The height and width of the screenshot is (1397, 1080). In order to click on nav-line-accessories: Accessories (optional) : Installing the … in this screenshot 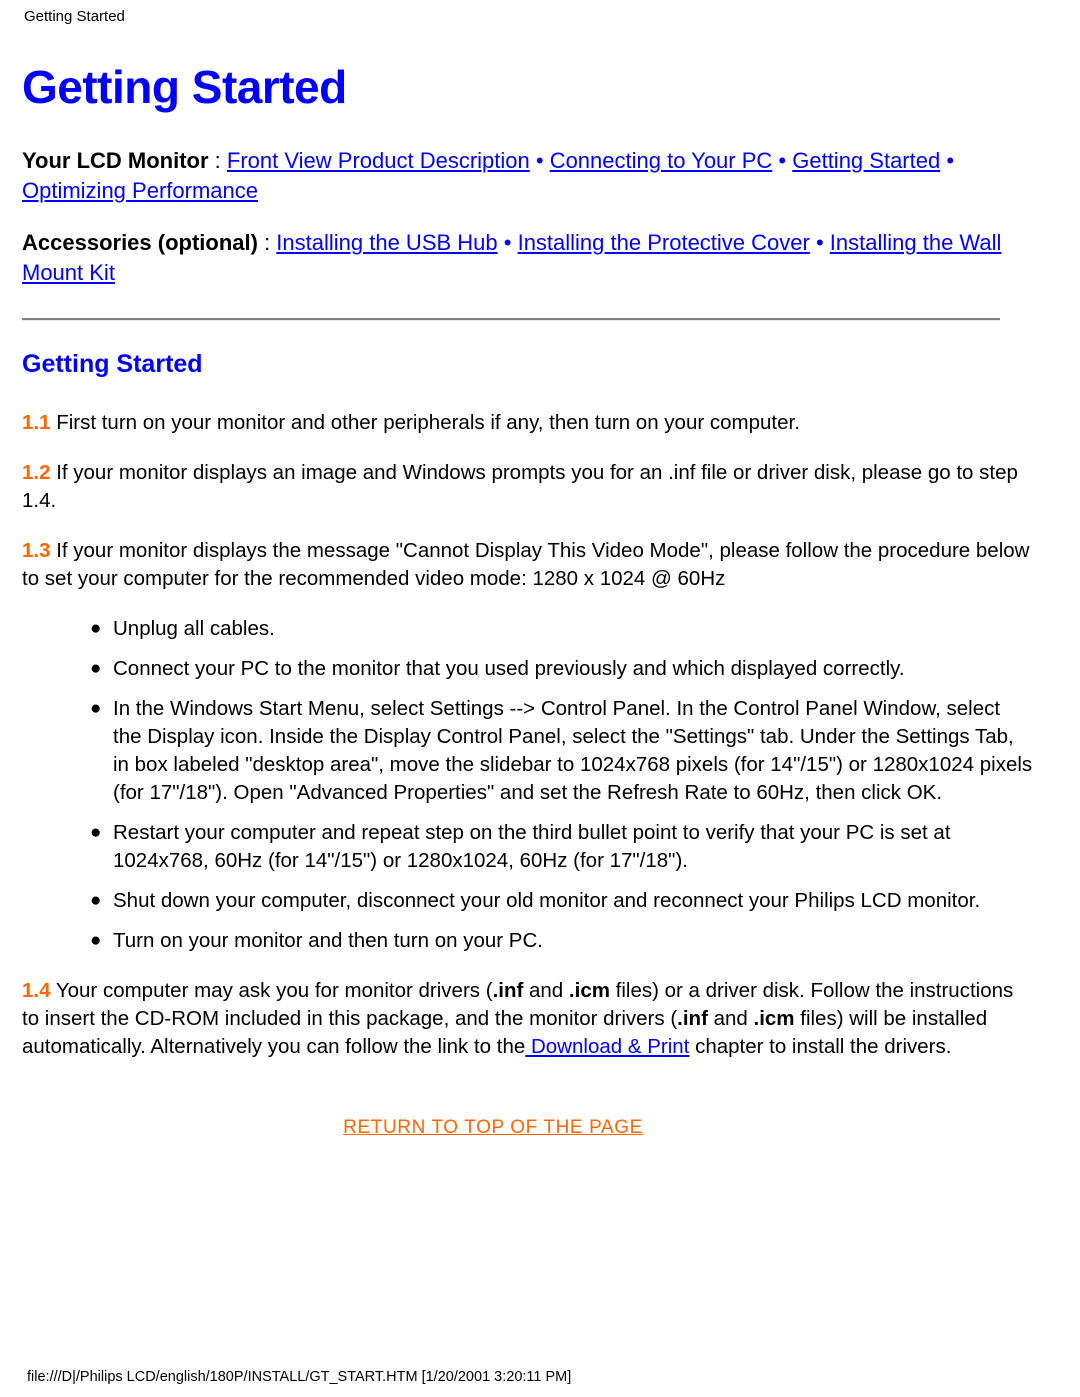, I will do `click(528, 258)`.